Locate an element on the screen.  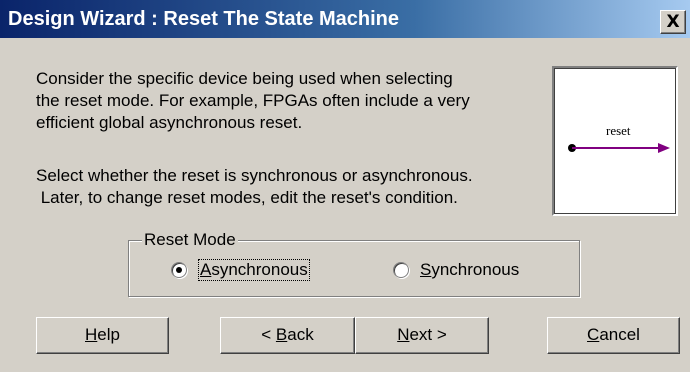
next-button-label: Next > is located at coordinates (422, 334).